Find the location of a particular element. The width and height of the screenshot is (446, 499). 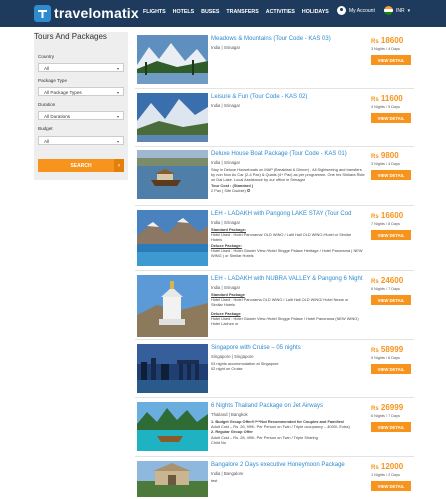

currency-label: INR is located at coordinates (400, 10).